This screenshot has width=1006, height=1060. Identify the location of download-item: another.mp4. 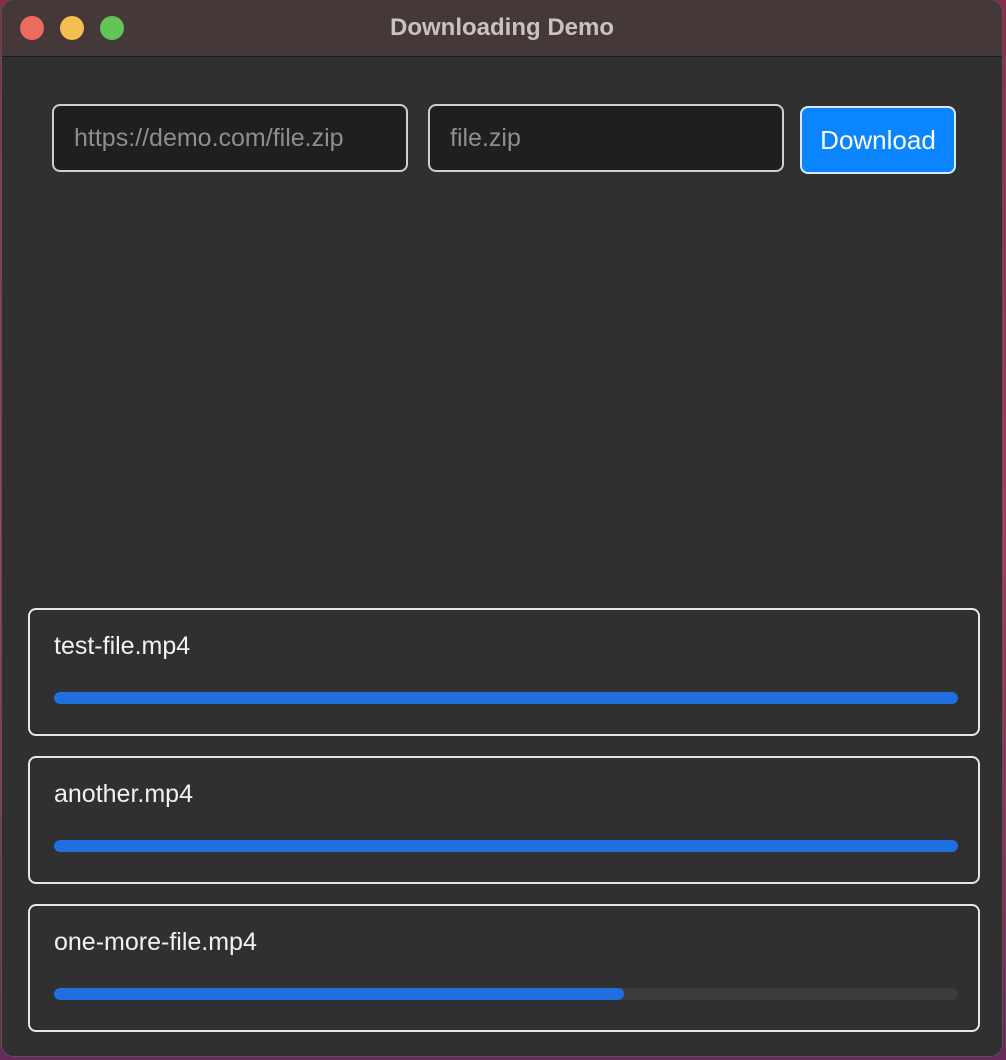
(504, 820).